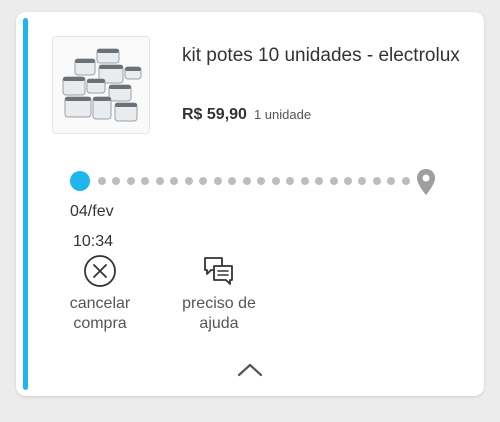  I want to click on chat-bubbles-icon, so click(218, 271).